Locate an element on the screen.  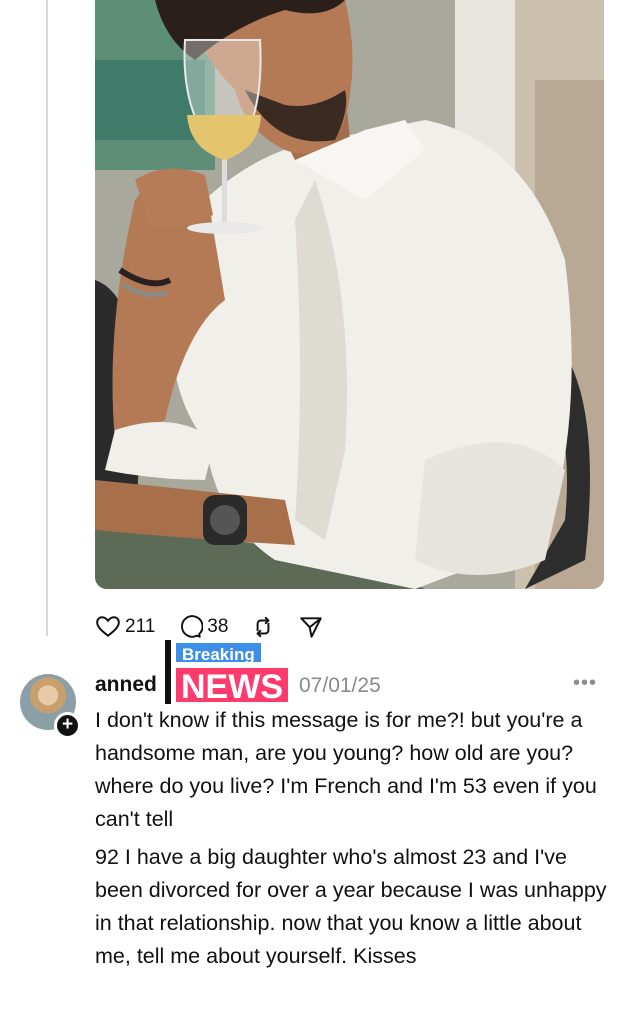
reply-date: 07/01/25 is located at coordinates (340, 685).